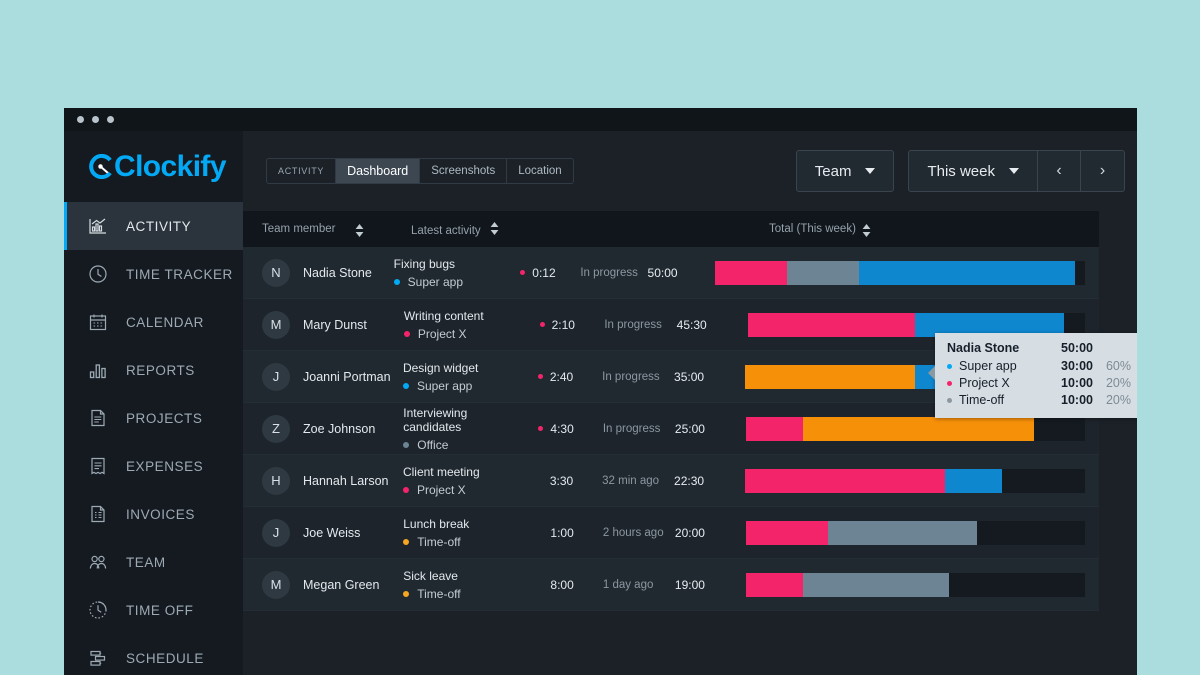 The width and height of the screenshot is (1200, 675). What do you see at coordinates (541, 428) in the screenshot?
I see `running-indicator-icon` at bounding box center [541, 428].